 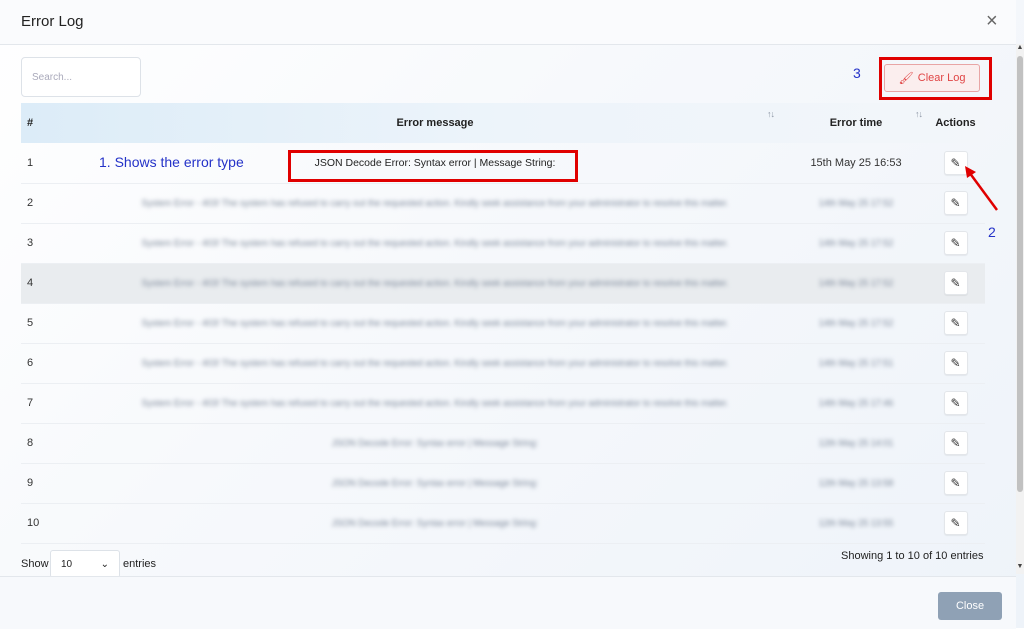 I want to click on row-number: 2, so click(x=30, y=203).